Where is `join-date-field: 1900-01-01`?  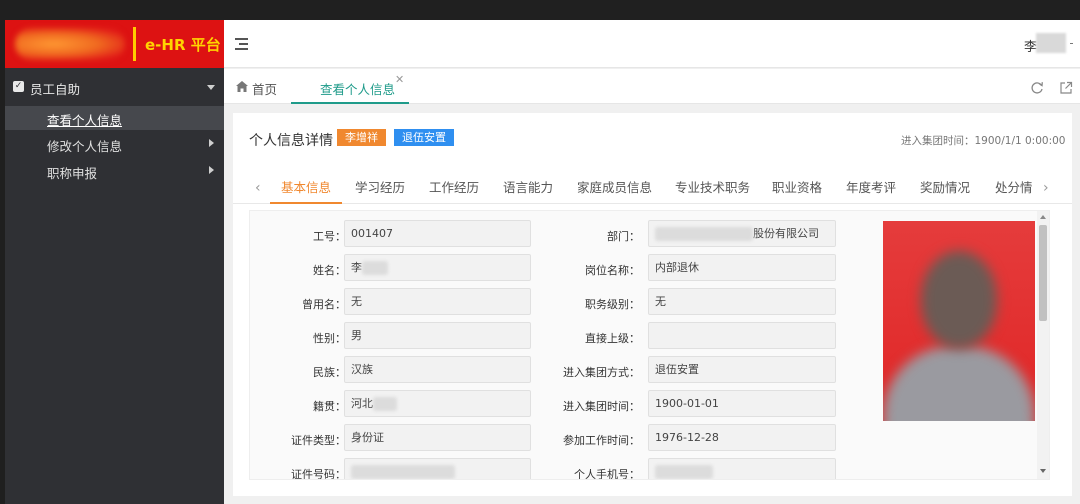 join-date-field: 1900-01-01 is located at coordinates (742, 403).